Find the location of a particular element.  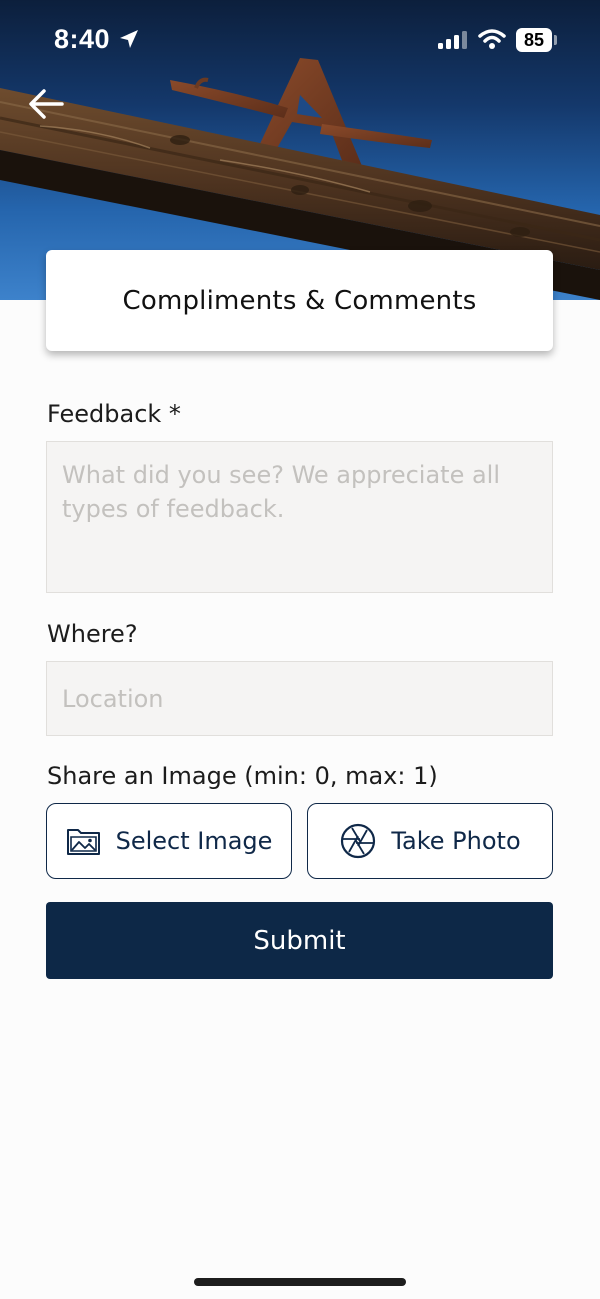

submit-button: Submit is located at coordinates (299, 940).